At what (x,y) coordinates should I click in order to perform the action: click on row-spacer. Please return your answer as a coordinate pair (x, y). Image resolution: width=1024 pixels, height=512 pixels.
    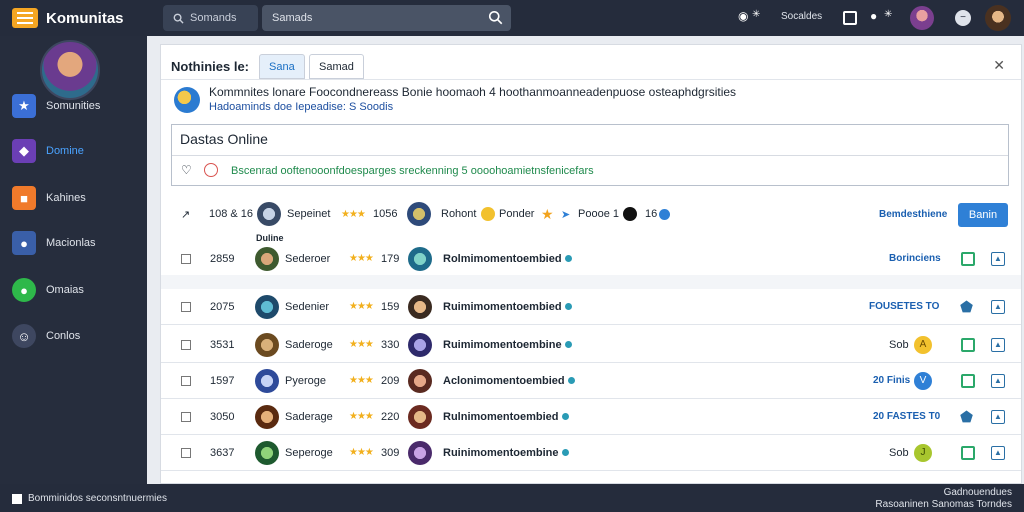
    Looking at the image, I should click on (591, 282).